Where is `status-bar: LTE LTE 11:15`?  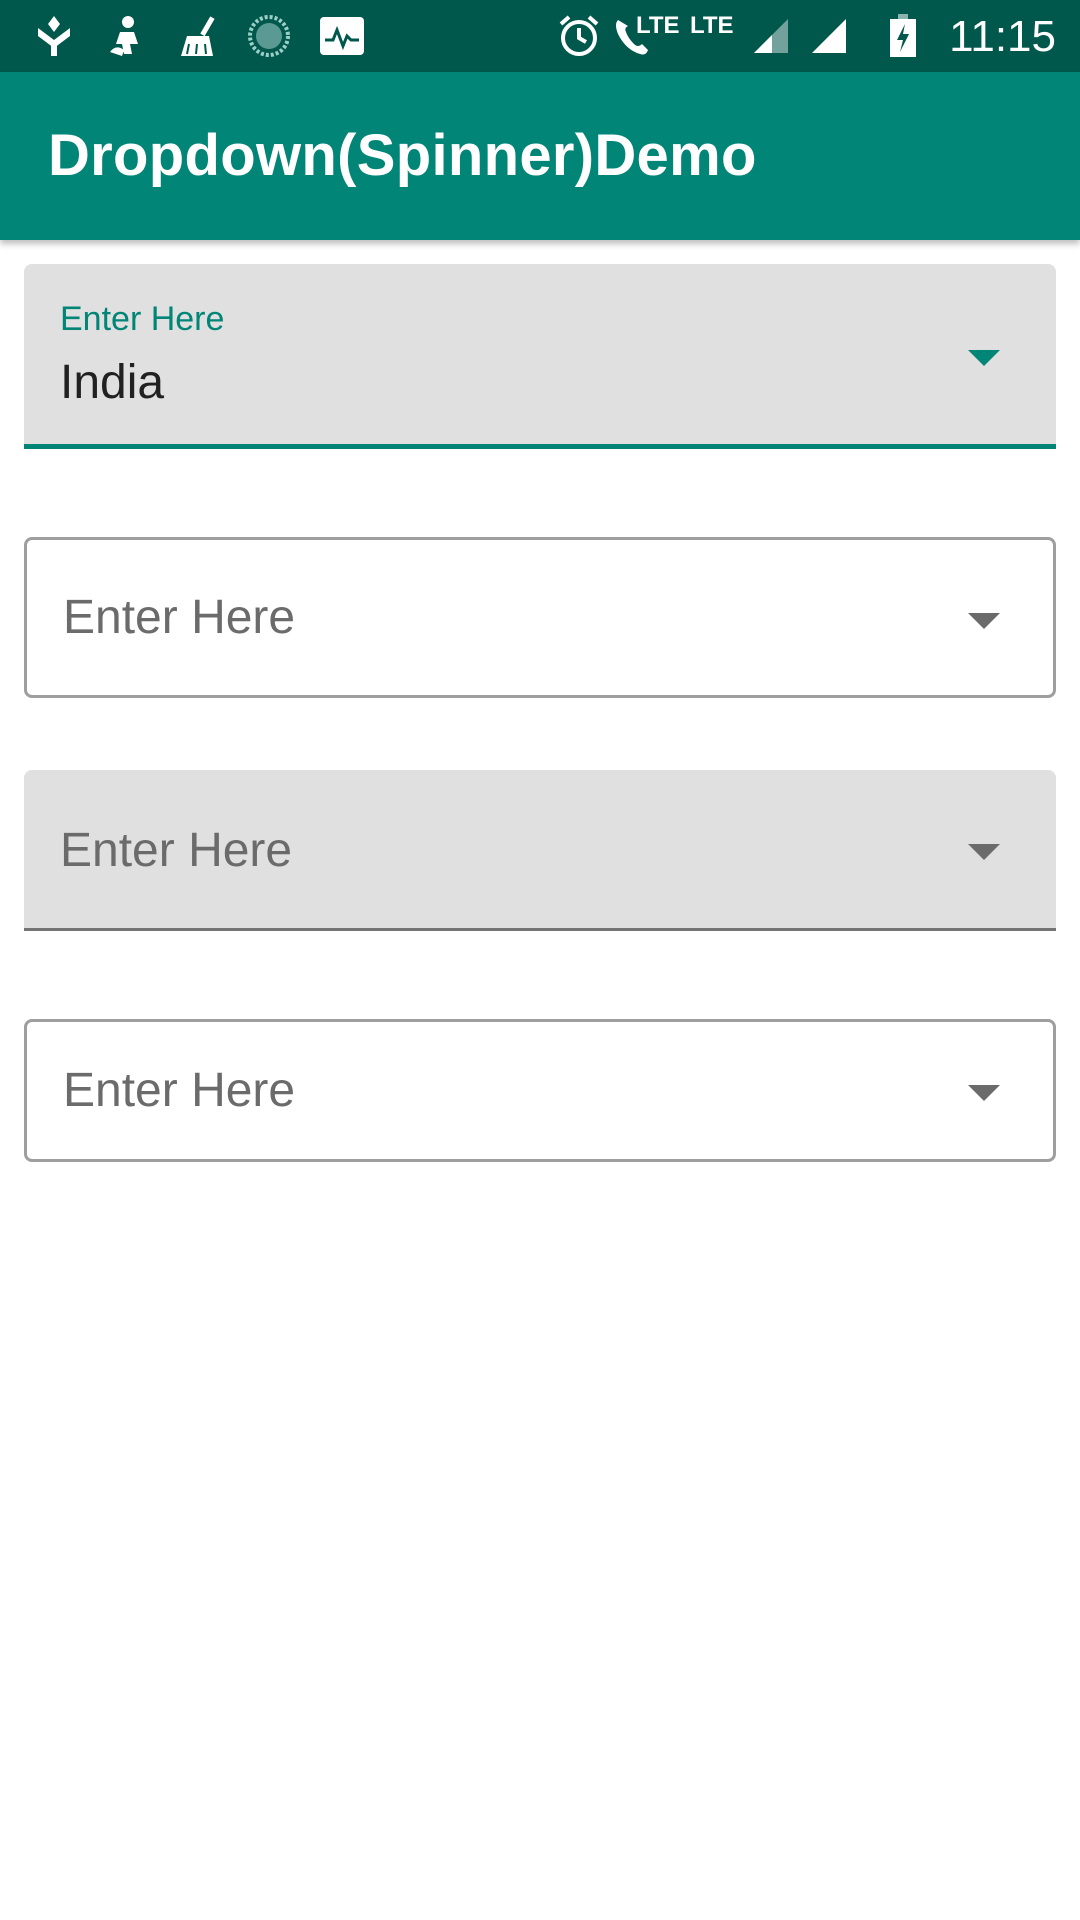 status-bar: LTE LTE 11:15 is located at coordinates (540, 36).